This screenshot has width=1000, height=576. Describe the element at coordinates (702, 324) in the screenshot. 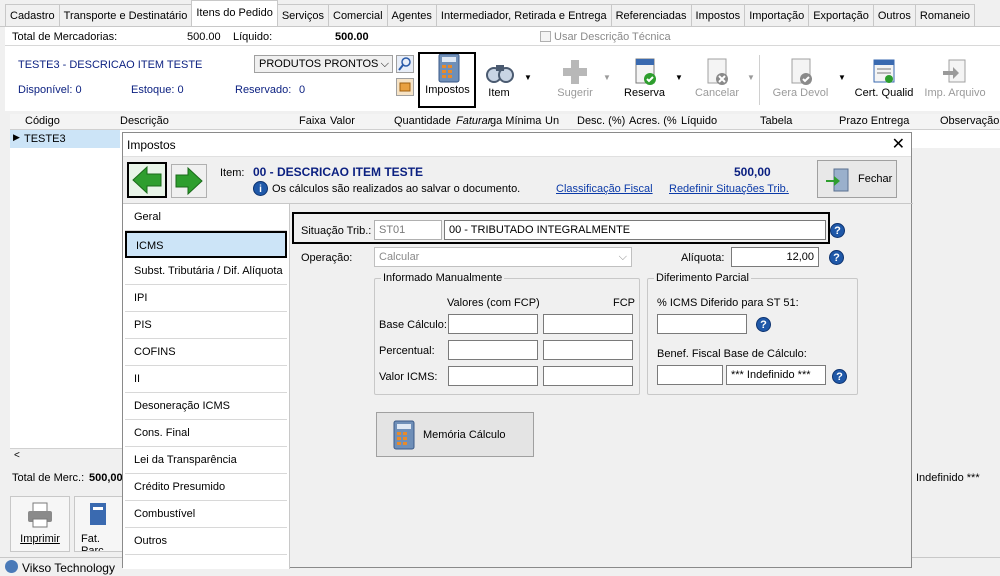

I see `icms-diferido-field` at that location.